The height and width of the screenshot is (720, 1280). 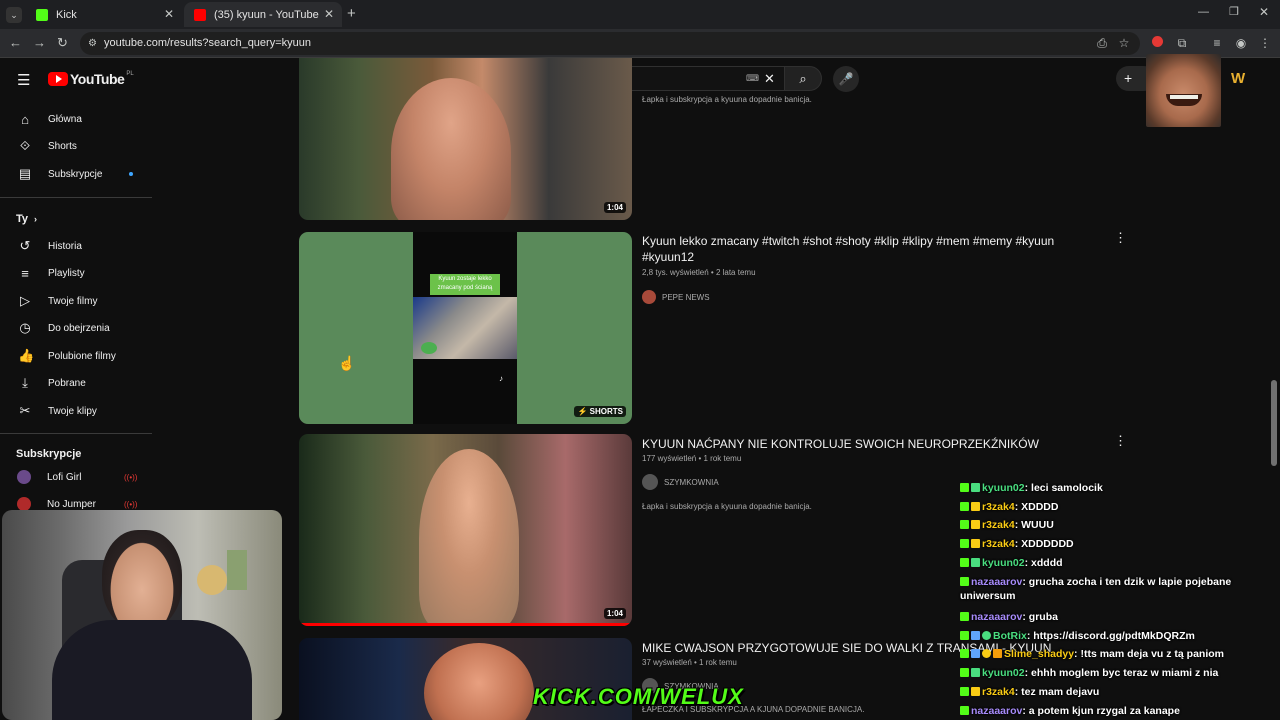 I want to click on shelf-decoration, so click(x=237, y=570).